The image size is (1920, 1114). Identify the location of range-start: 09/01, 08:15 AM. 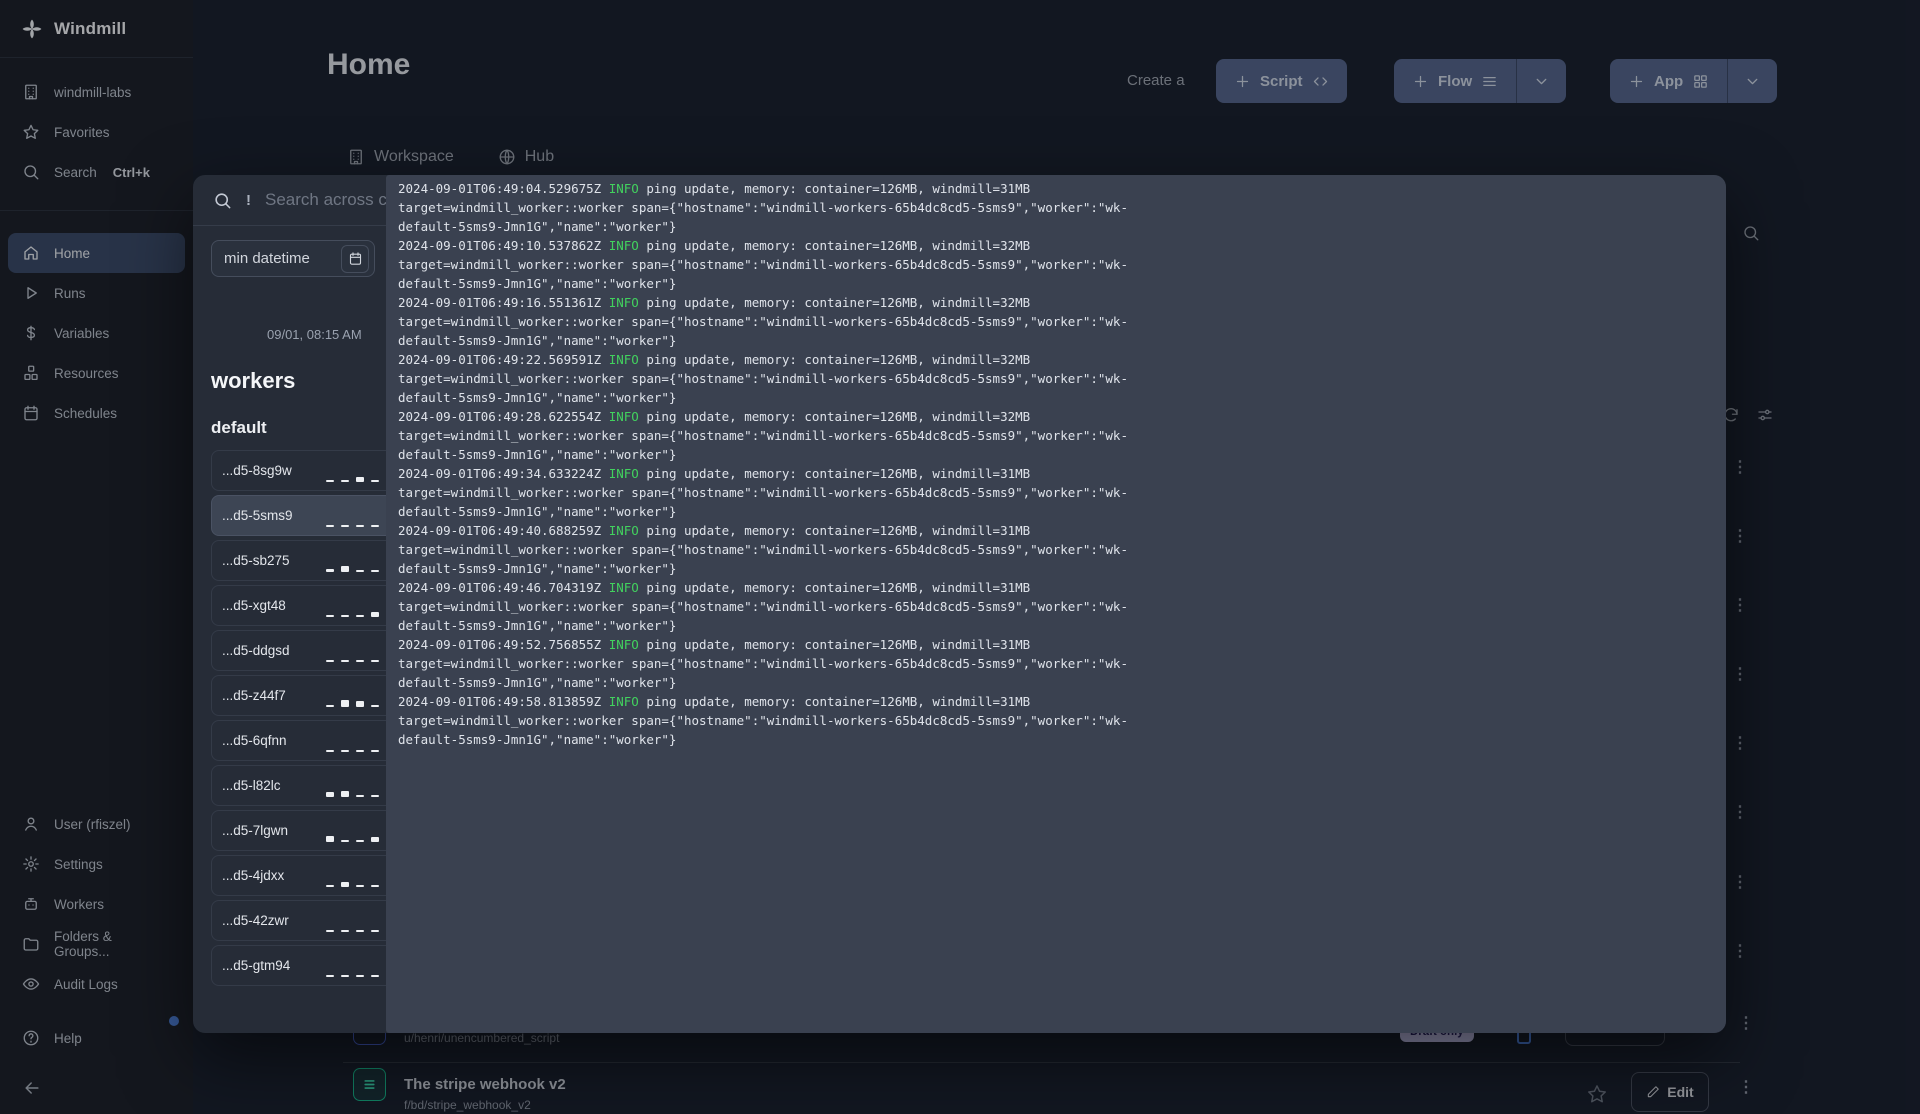
(314, 334).